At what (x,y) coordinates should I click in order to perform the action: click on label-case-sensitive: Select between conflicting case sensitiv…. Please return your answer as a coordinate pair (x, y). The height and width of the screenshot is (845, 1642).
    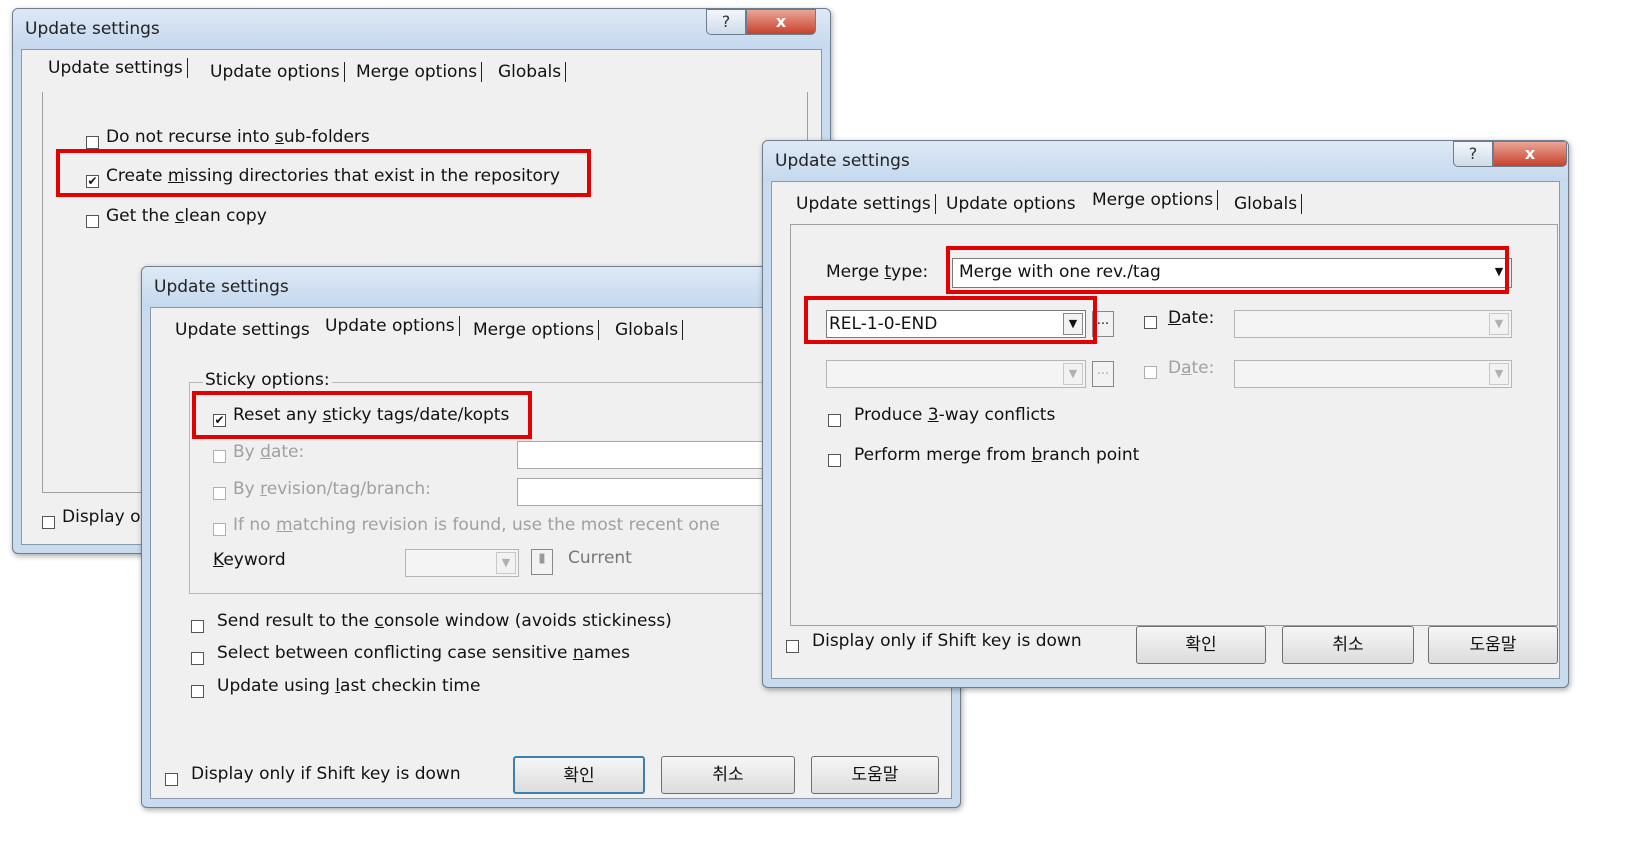
    Looking at the image, I should click on (423, 653).